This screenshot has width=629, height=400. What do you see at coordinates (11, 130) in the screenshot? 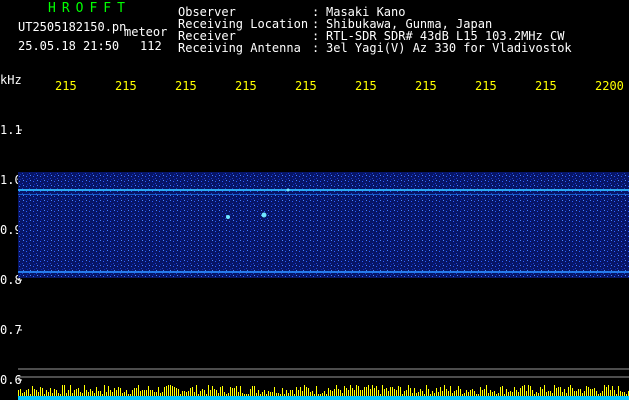
I see `y-tick-1-1: 1.1` at bounding box center [11, 130].